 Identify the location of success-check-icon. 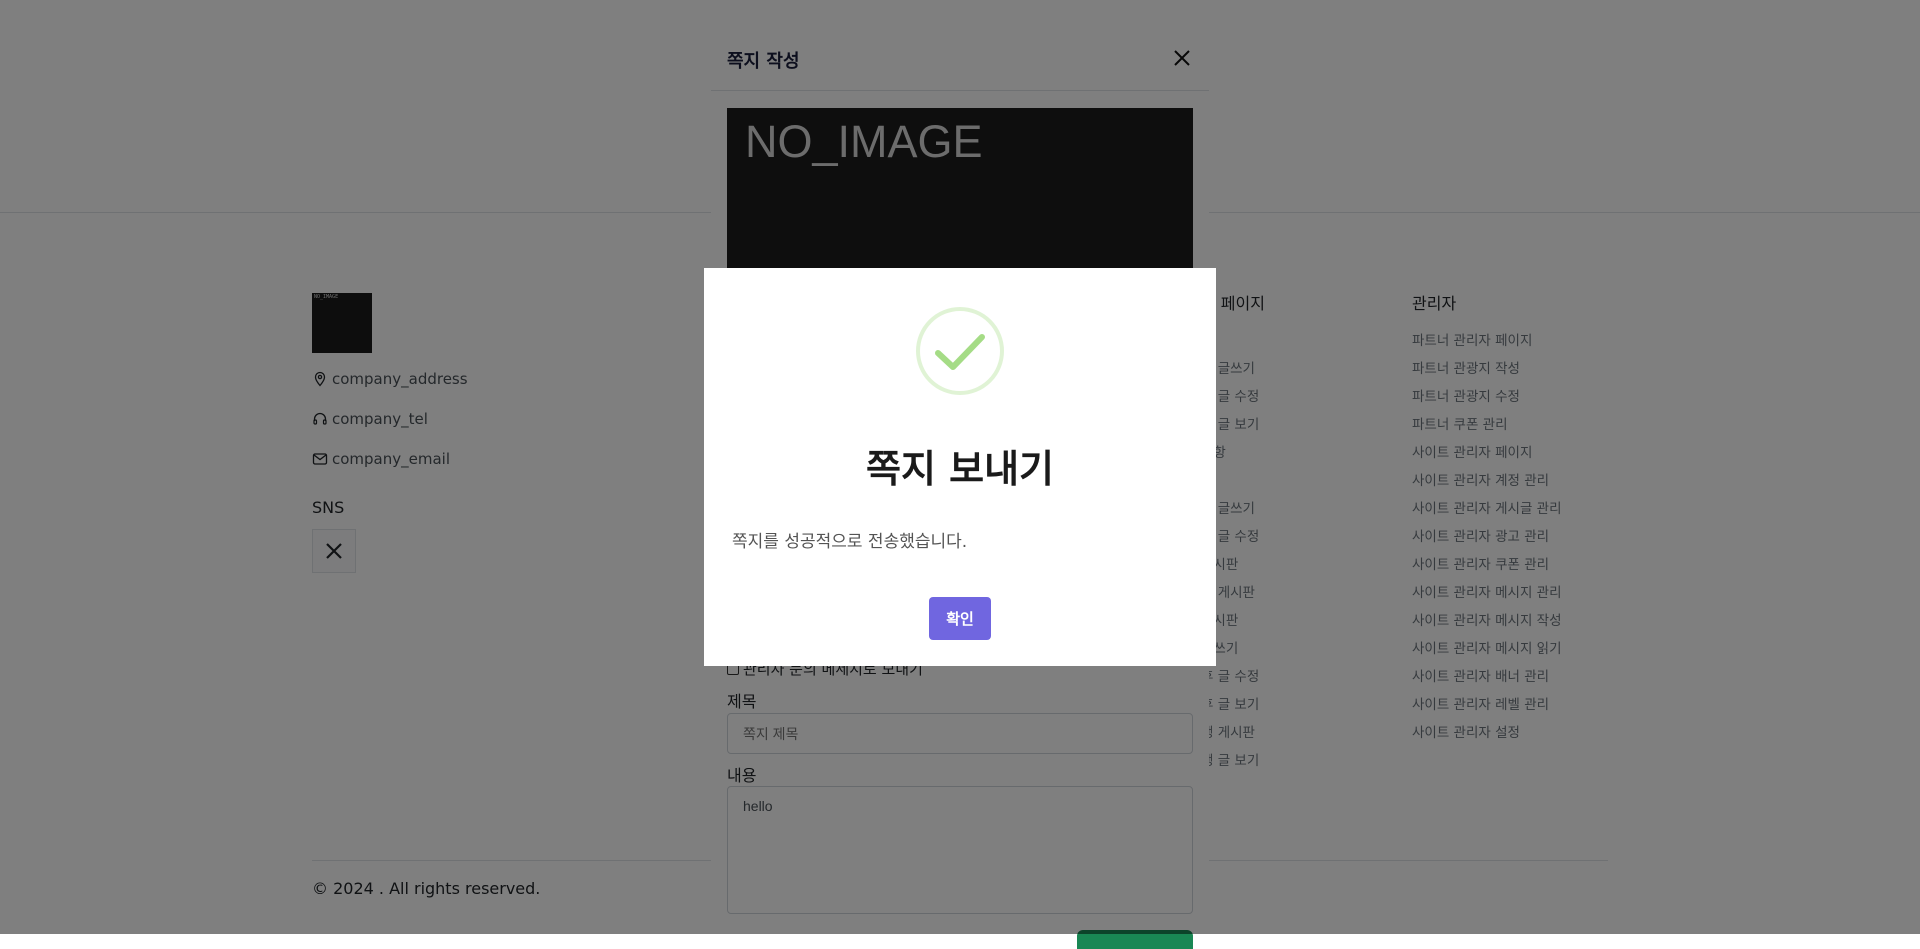
(960, 351).